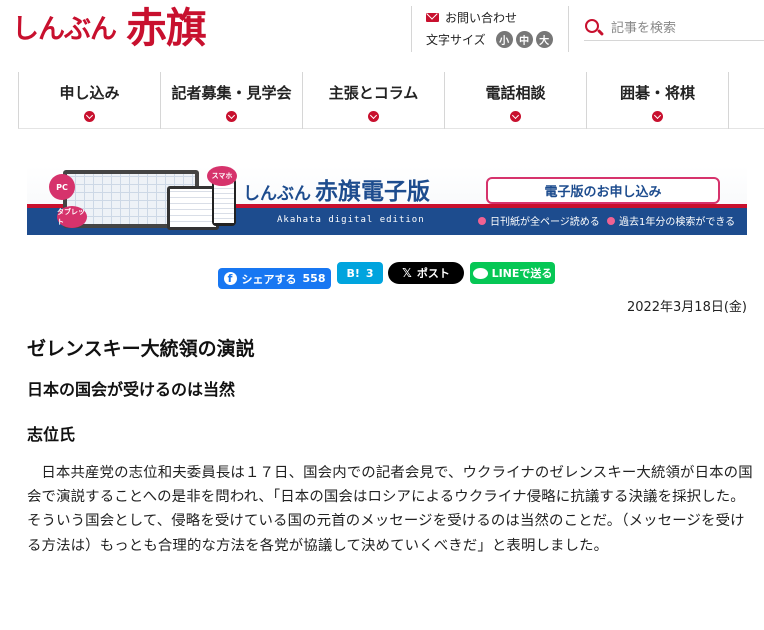  I want to click on banner-title: しんぶん 赤旗電子版, so click(336, 189).